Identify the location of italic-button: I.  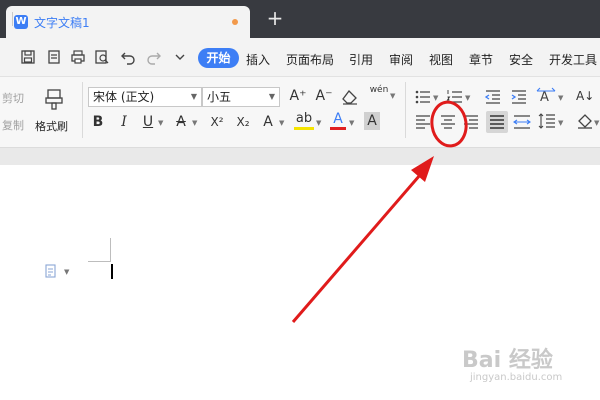
(124, 122).